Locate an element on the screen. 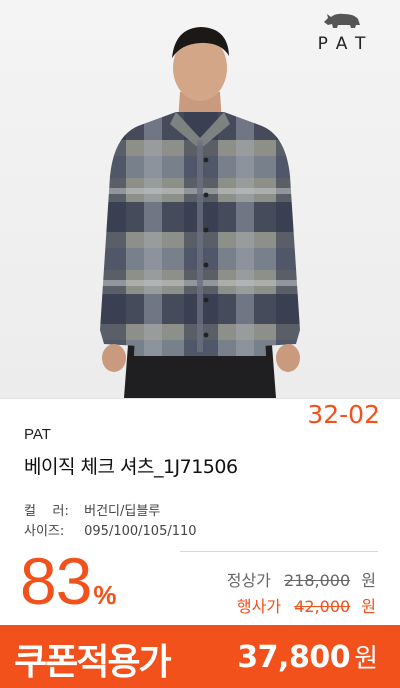 The height and width of the screenshot is (688, 400). option-color: 컬 러: 버건디/딥블루 is located at coordinates (92, 509).